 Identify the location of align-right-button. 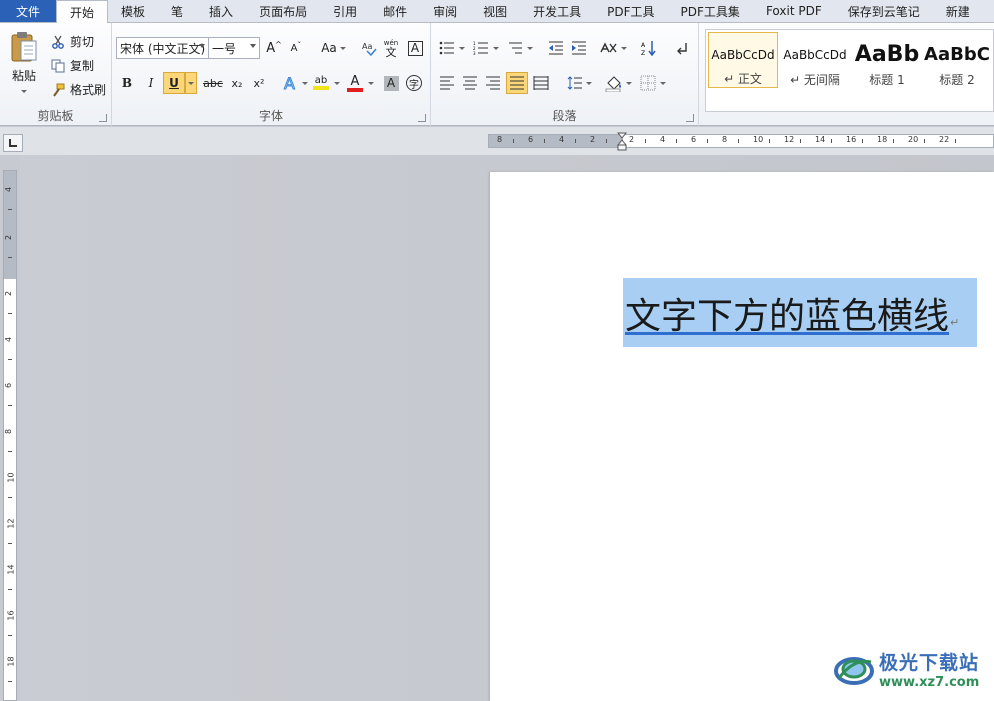
(493, 83).